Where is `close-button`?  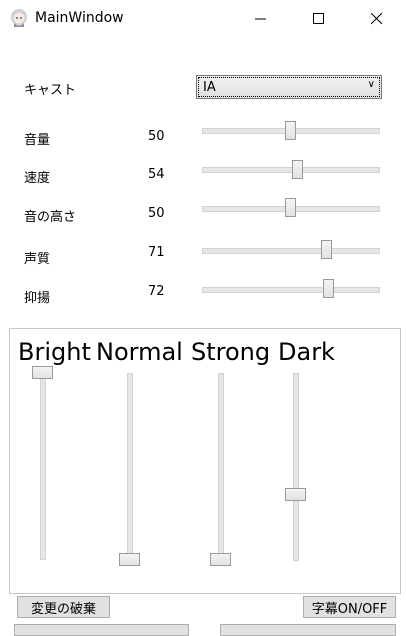 close-button is located at coordinates (377, 18).